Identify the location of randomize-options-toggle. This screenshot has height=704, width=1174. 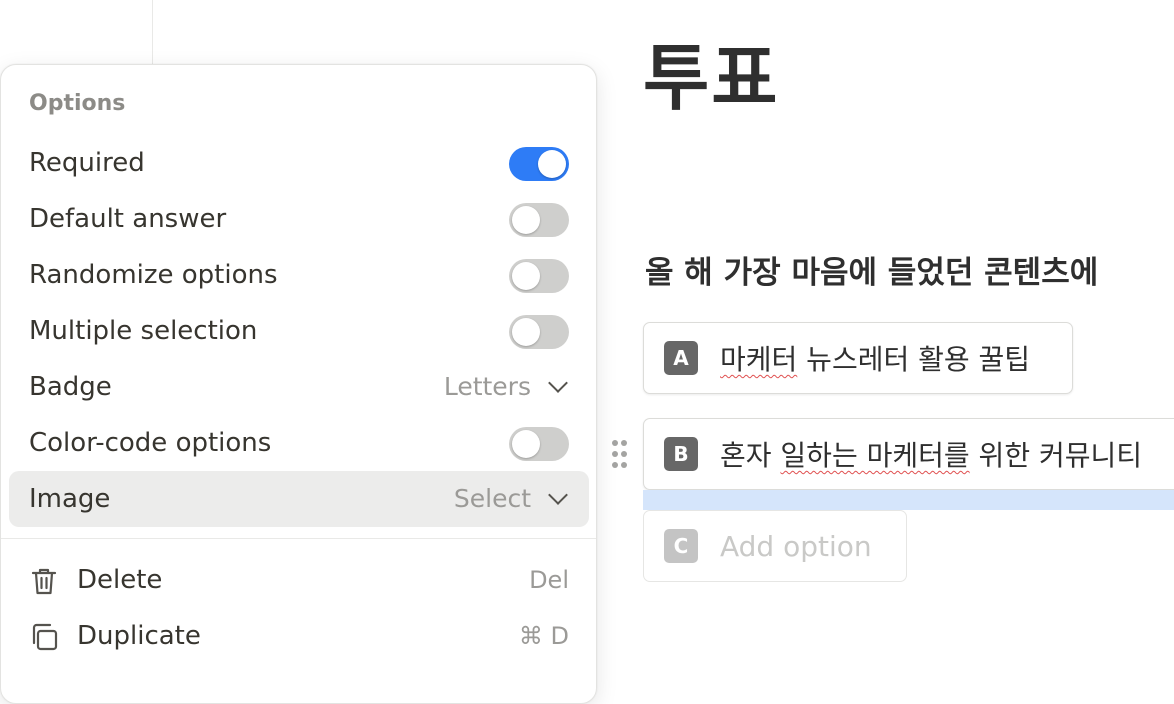
(539, 276).